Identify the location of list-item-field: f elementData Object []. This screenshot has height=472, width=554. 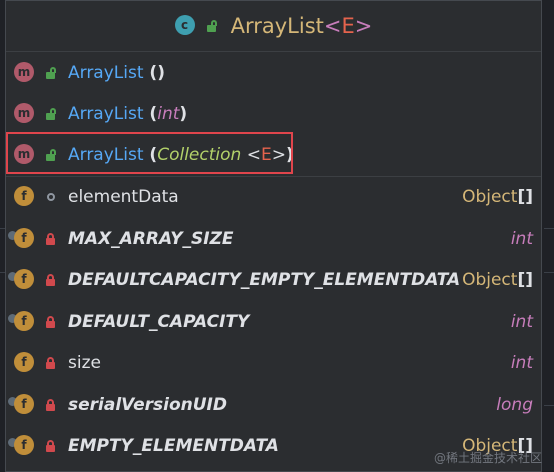
(273, 198).